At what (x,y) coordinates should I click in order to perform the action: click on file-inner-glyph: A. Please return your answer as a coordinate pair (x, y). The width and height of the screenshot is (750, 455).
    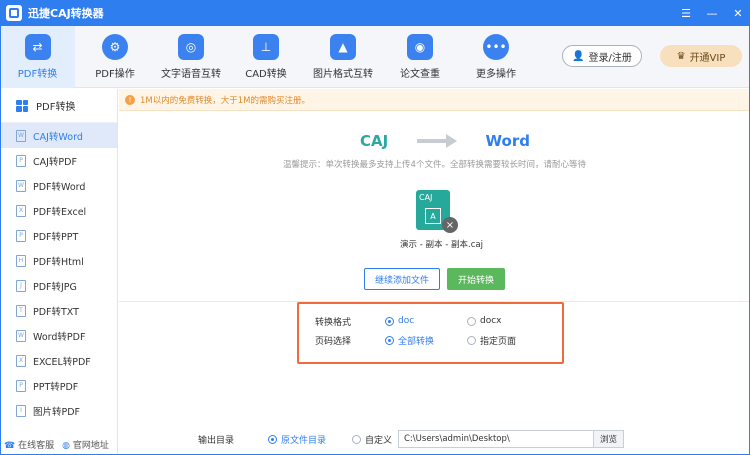
    Looking at the image, I should click on (433, 216).